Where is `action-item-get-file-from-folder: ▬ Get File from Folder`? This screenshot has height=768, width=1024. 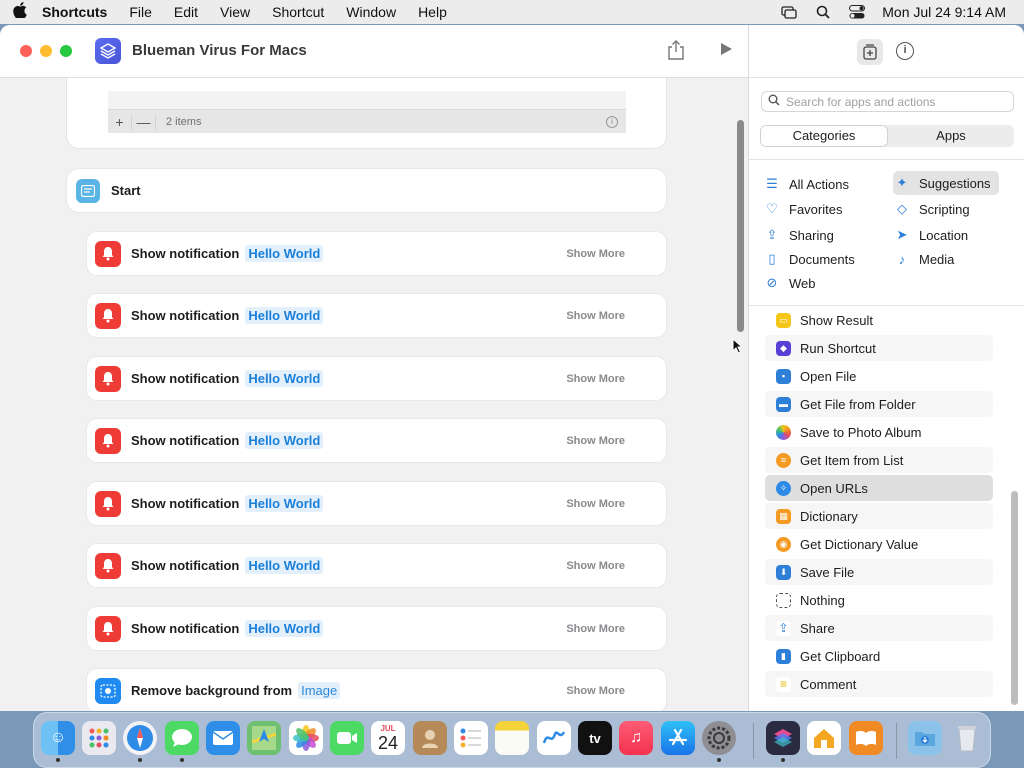 action-item-get-file-from-folder: ▬ Get File from Folder is located at coordinates (879, 404).